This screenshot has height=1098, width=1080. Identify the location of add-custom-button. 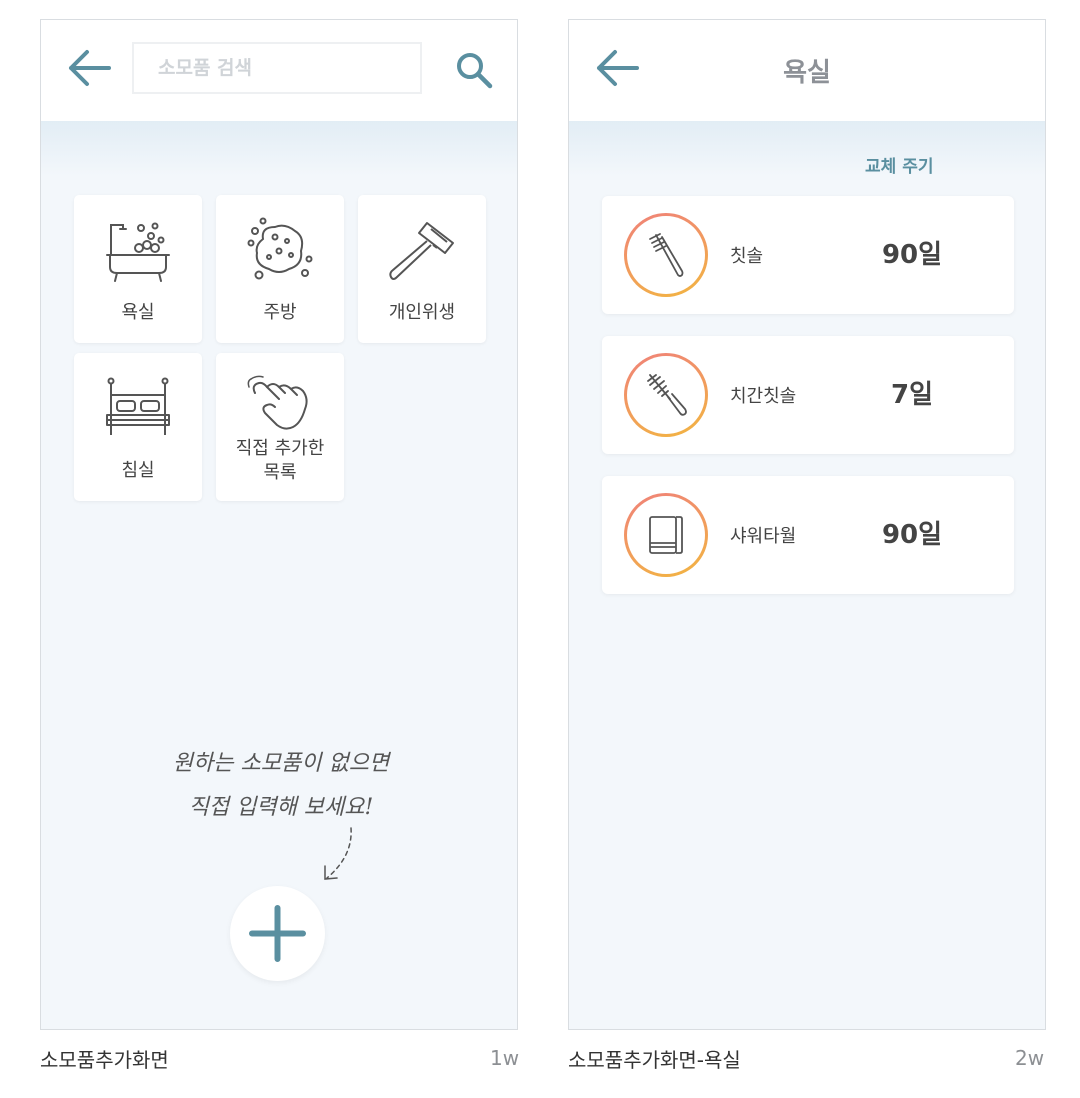
(277, 933).